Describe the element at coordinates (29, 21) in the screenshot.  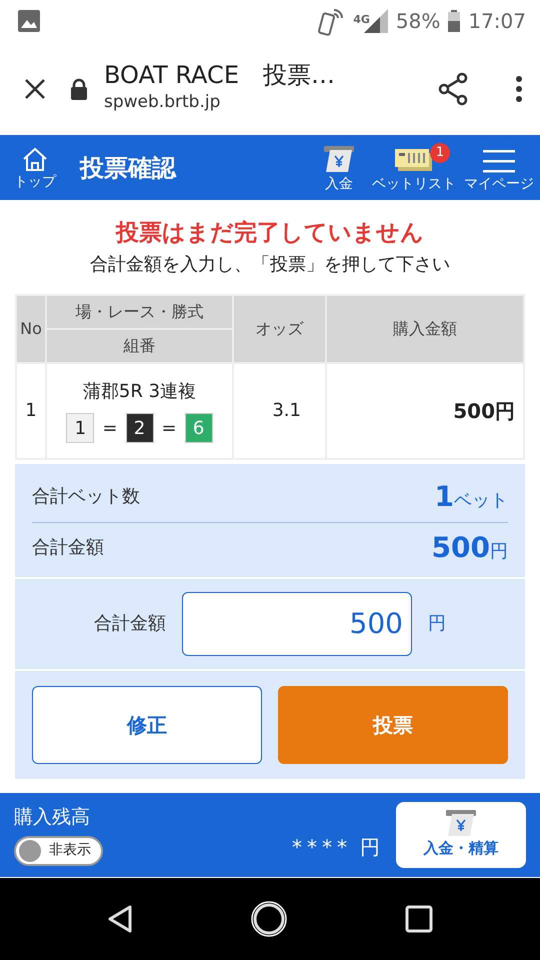
I see `image-icon` at that location.